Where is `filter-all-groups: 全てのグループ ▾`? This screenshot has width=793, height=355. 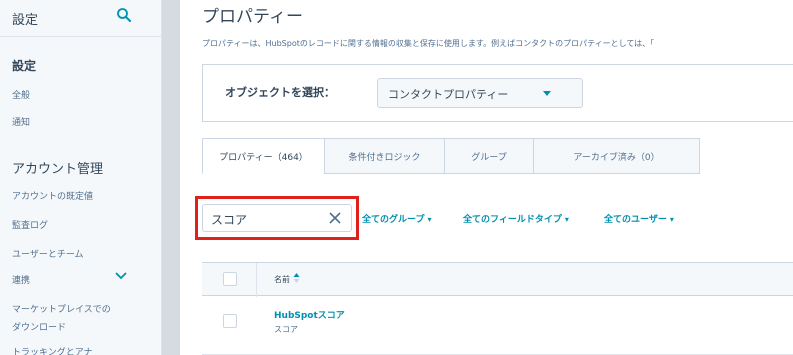 filter-all-groups: 全てのグループ ▾ is located at coordinates (396, 218).